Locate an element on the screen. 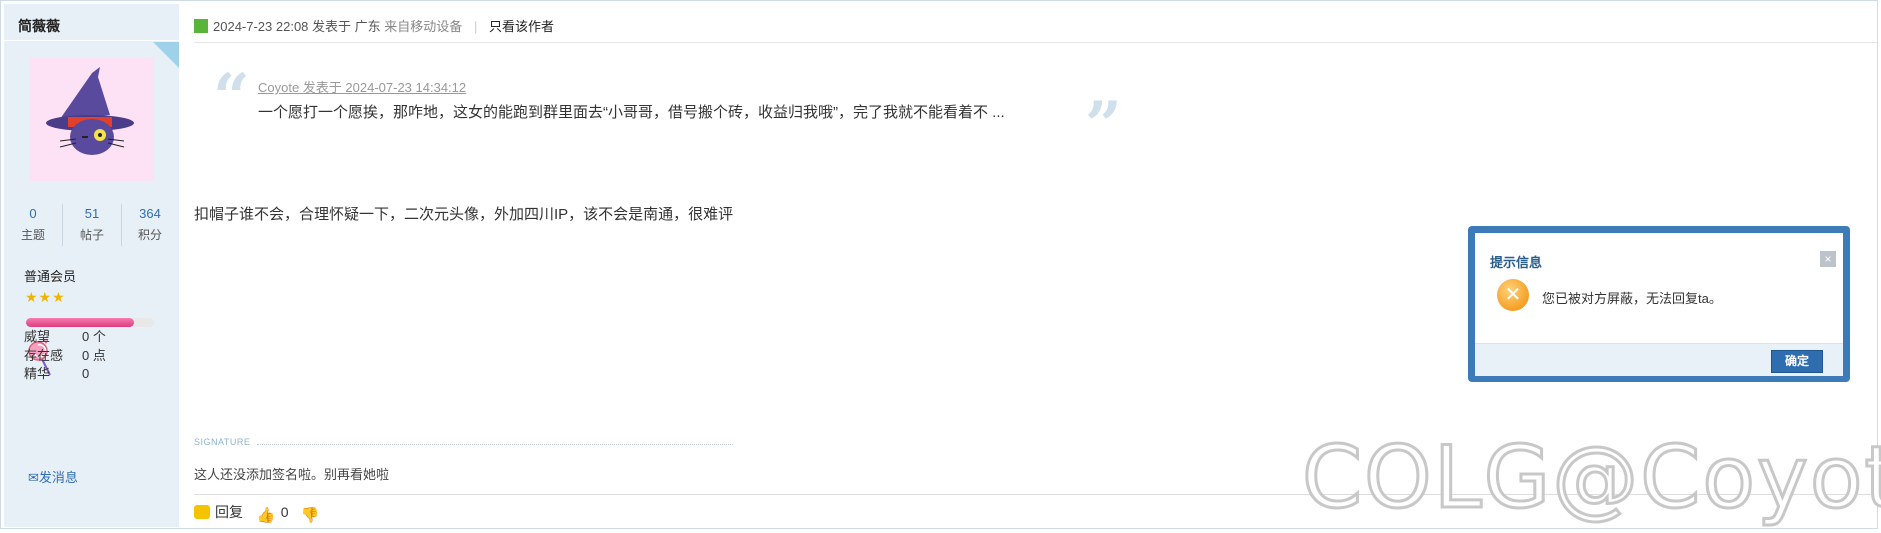  avatar is located at coordinates (92, 119).